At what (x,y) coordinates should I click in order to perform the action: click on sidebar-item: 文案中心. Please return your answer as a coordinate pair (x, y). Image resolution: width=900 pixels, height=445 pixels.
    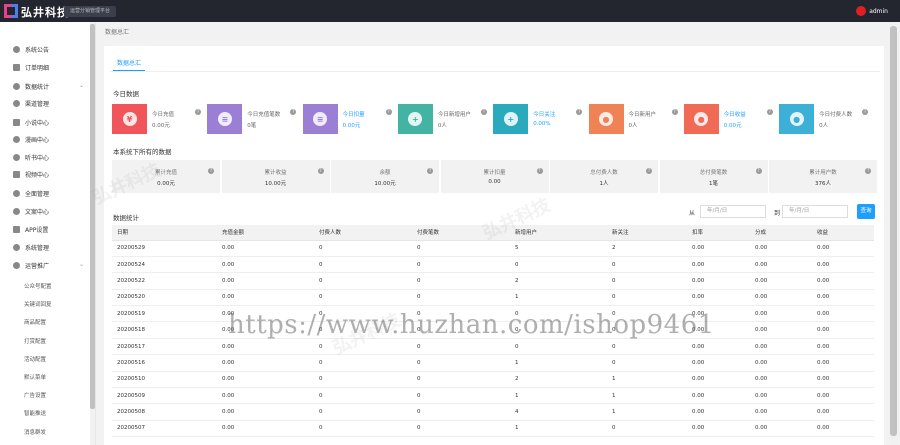
    Looking at the image, I should click on (45, 211).